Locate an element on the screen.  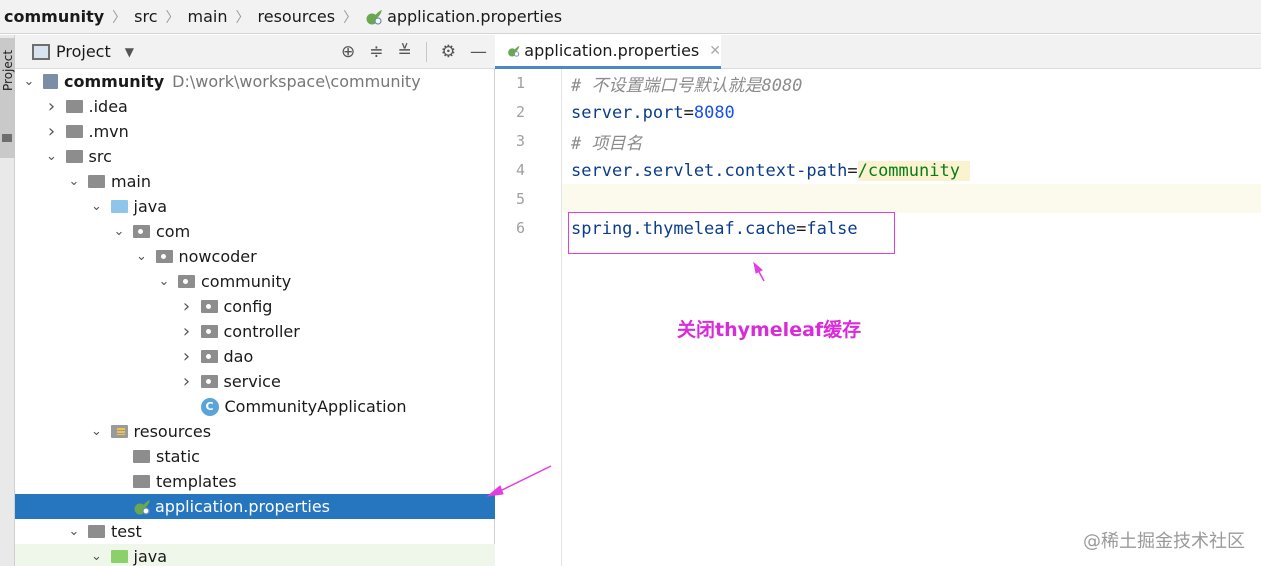
code-token: # 项目名 is located at coordinates (607, 144).